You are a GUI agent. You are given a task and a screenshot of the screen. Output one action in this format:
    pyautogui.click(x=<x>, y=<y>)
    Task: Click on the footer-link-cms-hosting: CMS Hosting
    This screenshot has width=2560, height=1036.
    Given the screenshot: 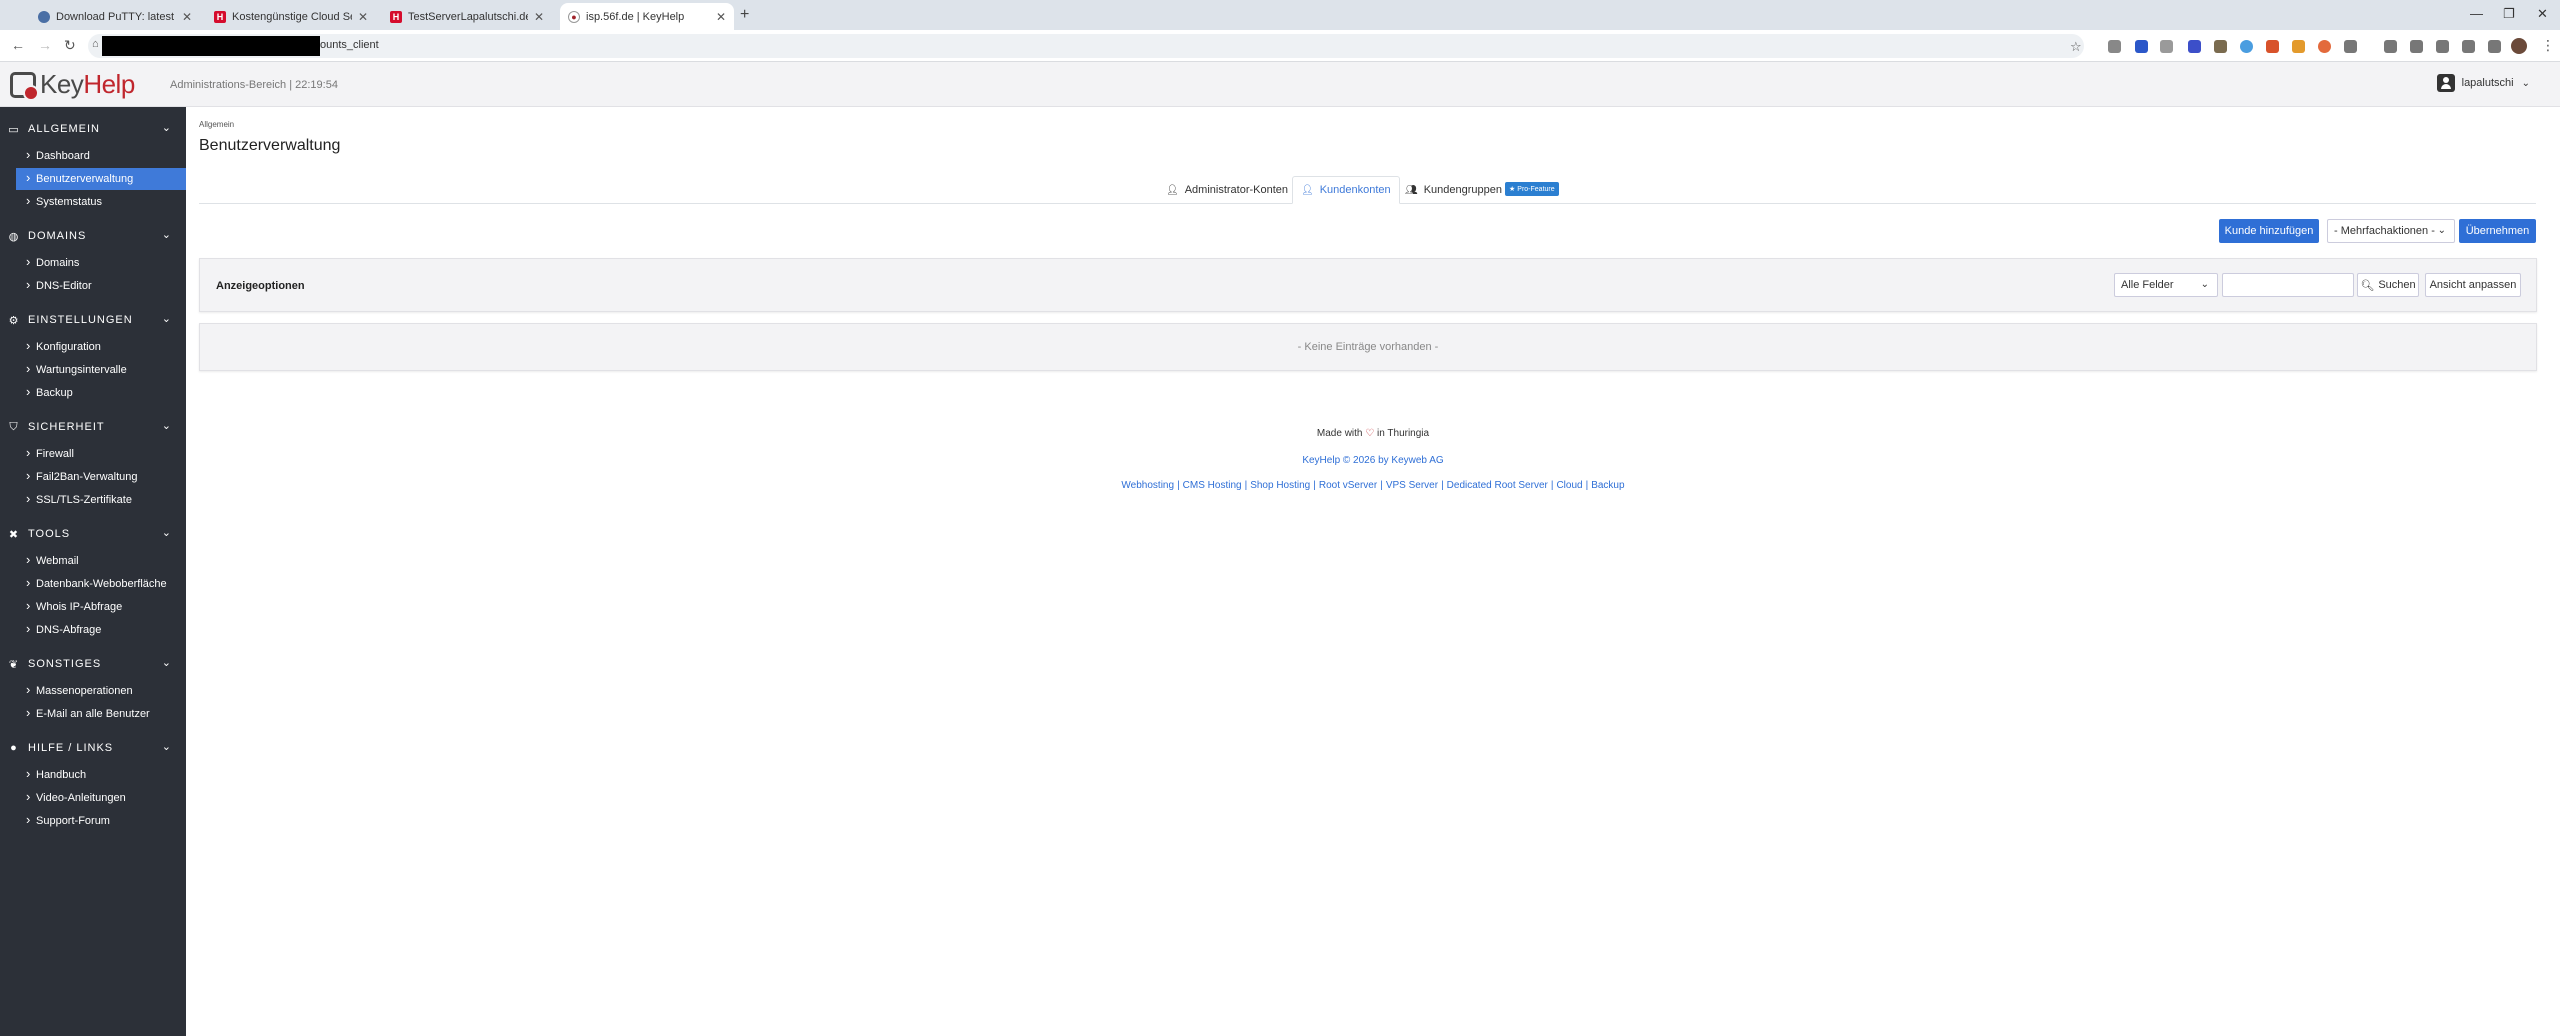 What is the action you would take?
    pyautogui.click(x=1212, y=485)
    